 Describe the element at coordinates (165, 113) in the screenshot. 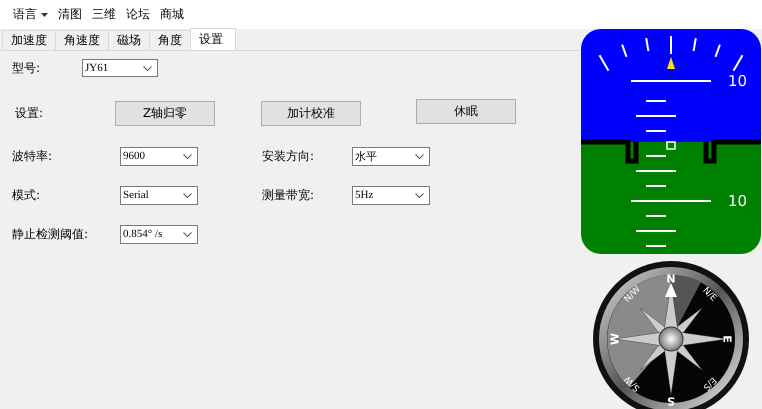

I see `action-button: Z轴归零` at that location.